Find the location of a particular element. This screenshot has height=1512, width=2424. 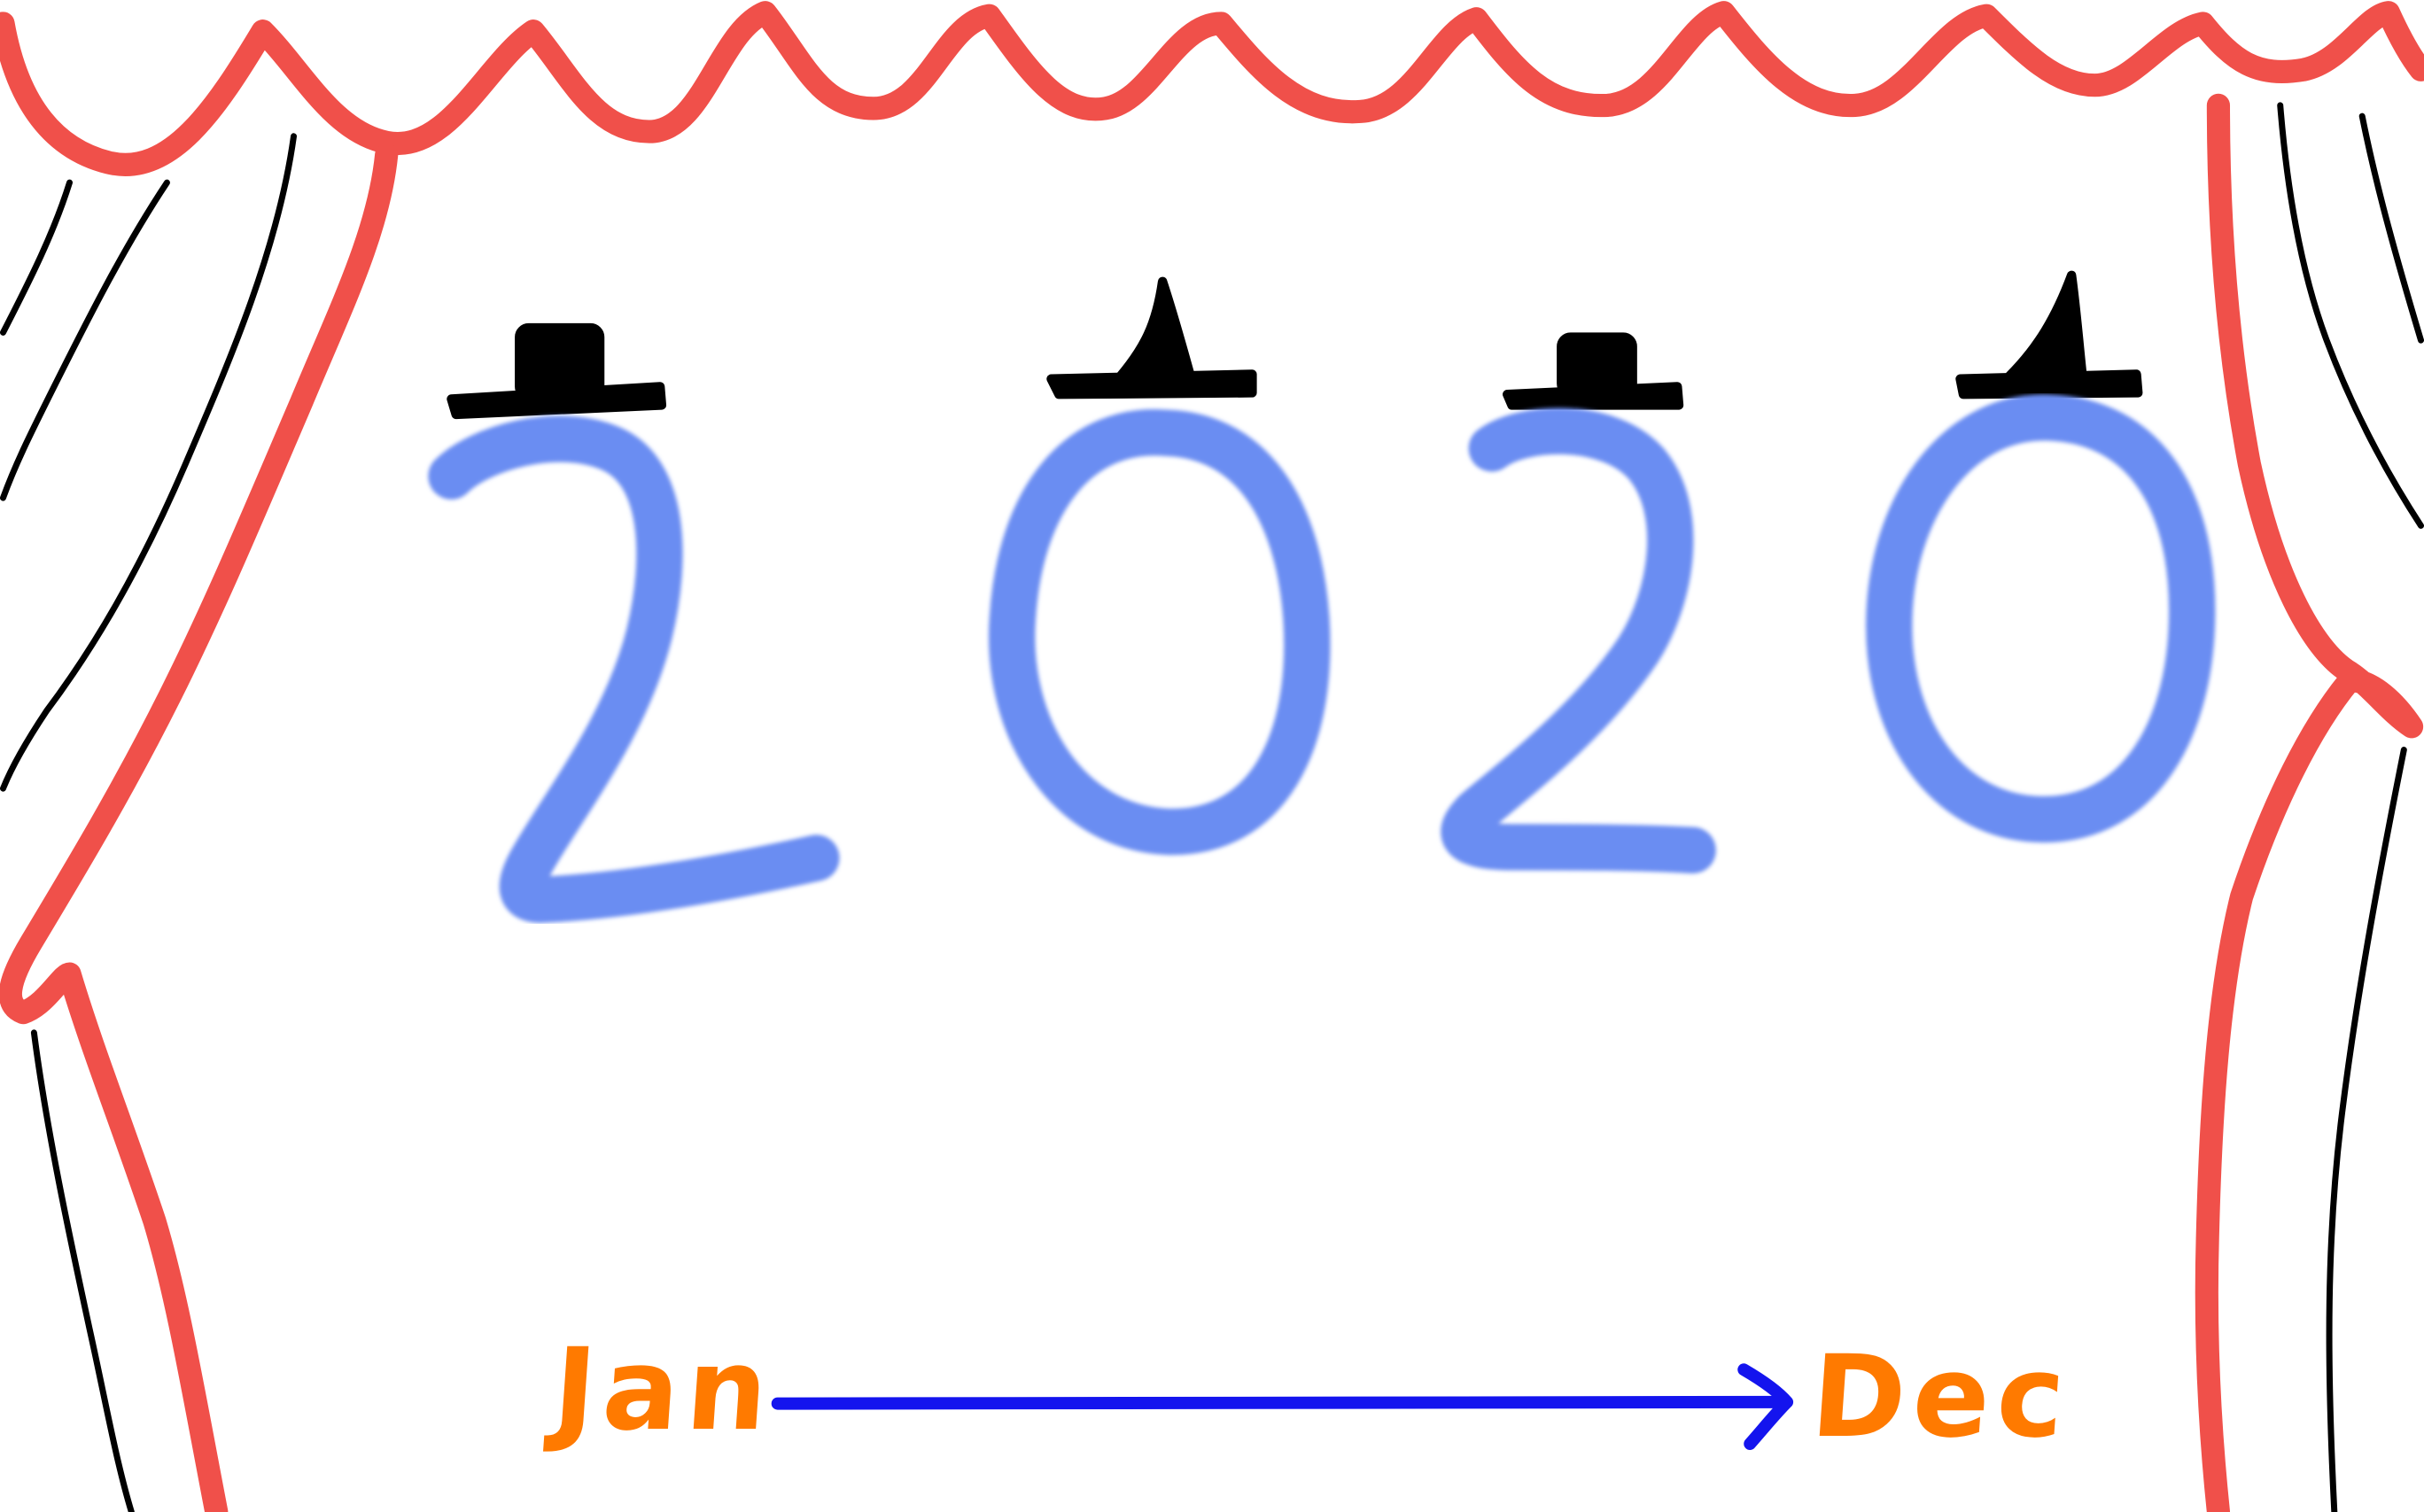

right-curtain-folds is located at coordinates (2350, 807).